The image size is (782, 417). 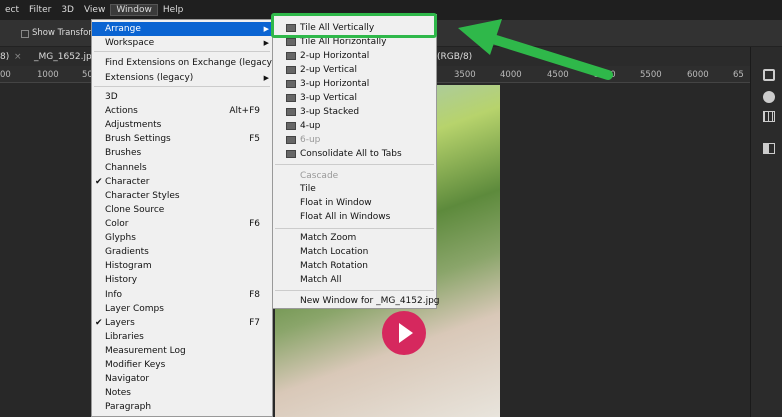 What do you see at coordinates (328, 238) in the screenshot?
I see `submenu-item-label: Match Zoom` at bounding box center [328, 238].